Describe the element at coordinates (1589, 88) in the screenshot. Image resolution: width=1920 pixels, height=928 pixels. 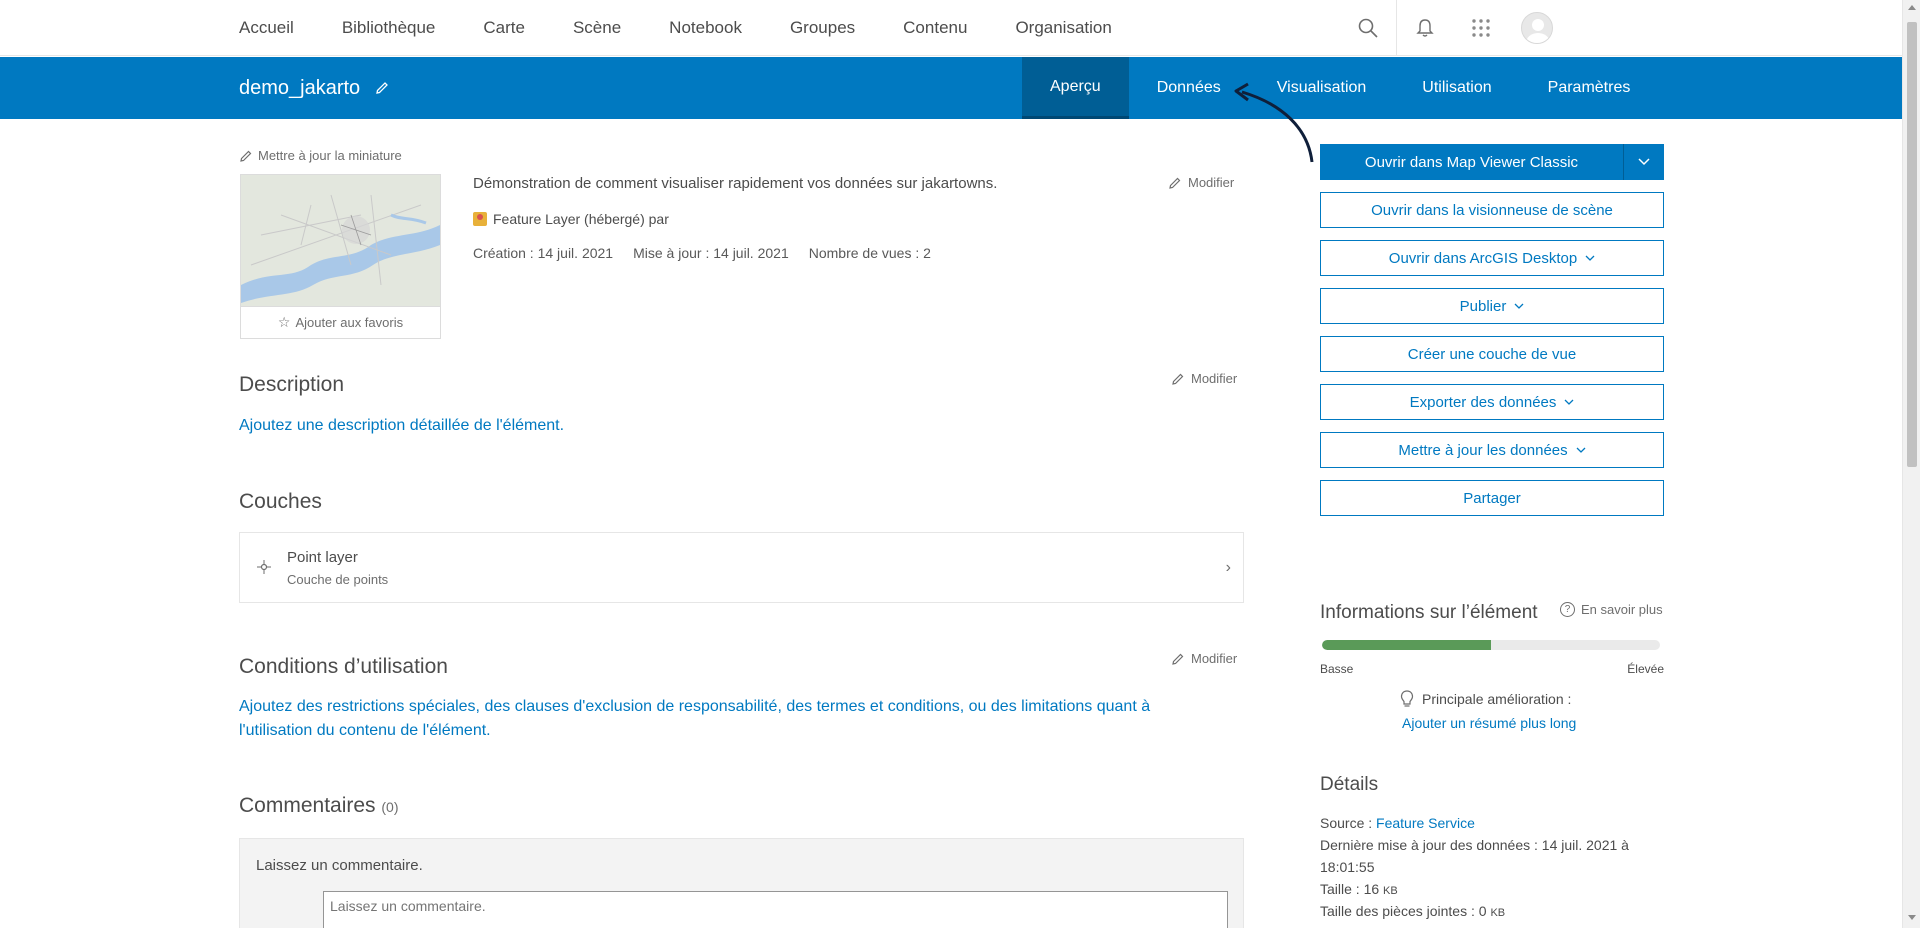
I see `tab-parametres: Paramètres` at that location.